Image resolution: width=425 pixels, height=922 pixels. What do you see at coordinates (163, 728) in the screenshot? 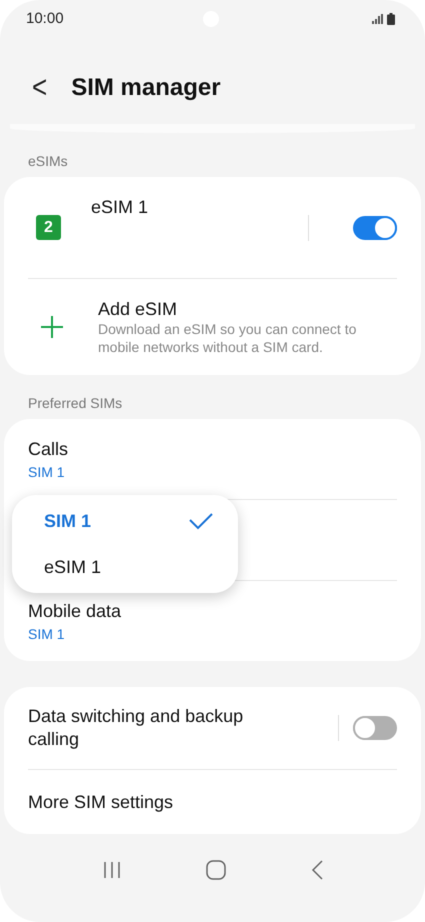
I see `setting-title: Data switching and backup calling` at bounding box center [163, 728].